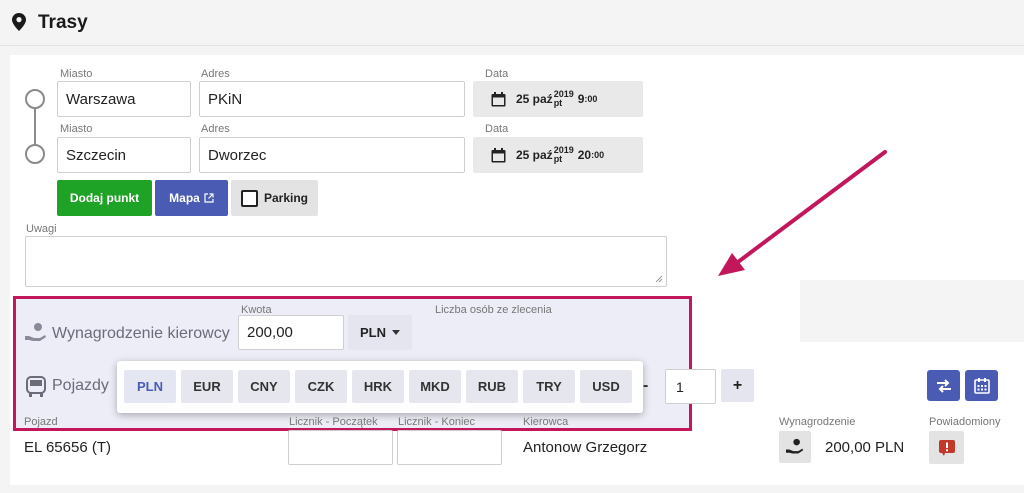 This screenshot has height=493, width=1024. I want to click on annotation-arrow, so click(802, 213).